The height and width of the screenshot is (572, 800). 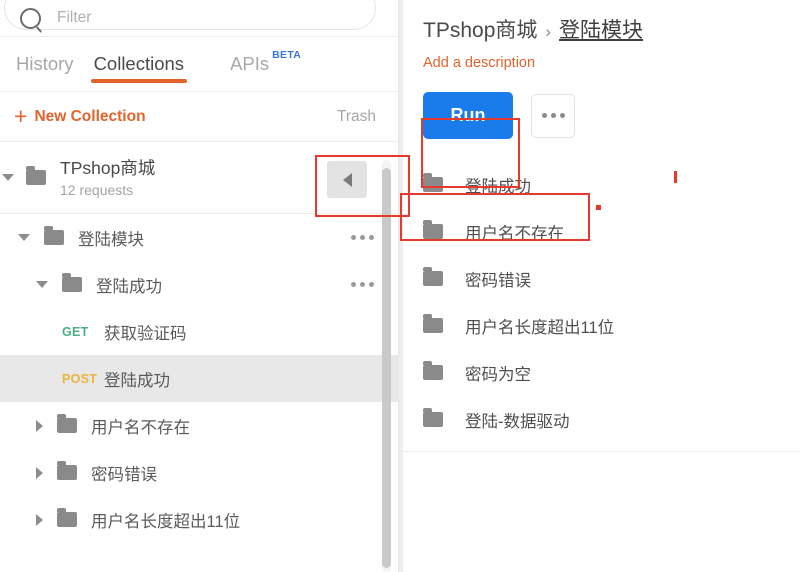 I want to click on tab-apis-label: APIs, so click(x=250, y=63).